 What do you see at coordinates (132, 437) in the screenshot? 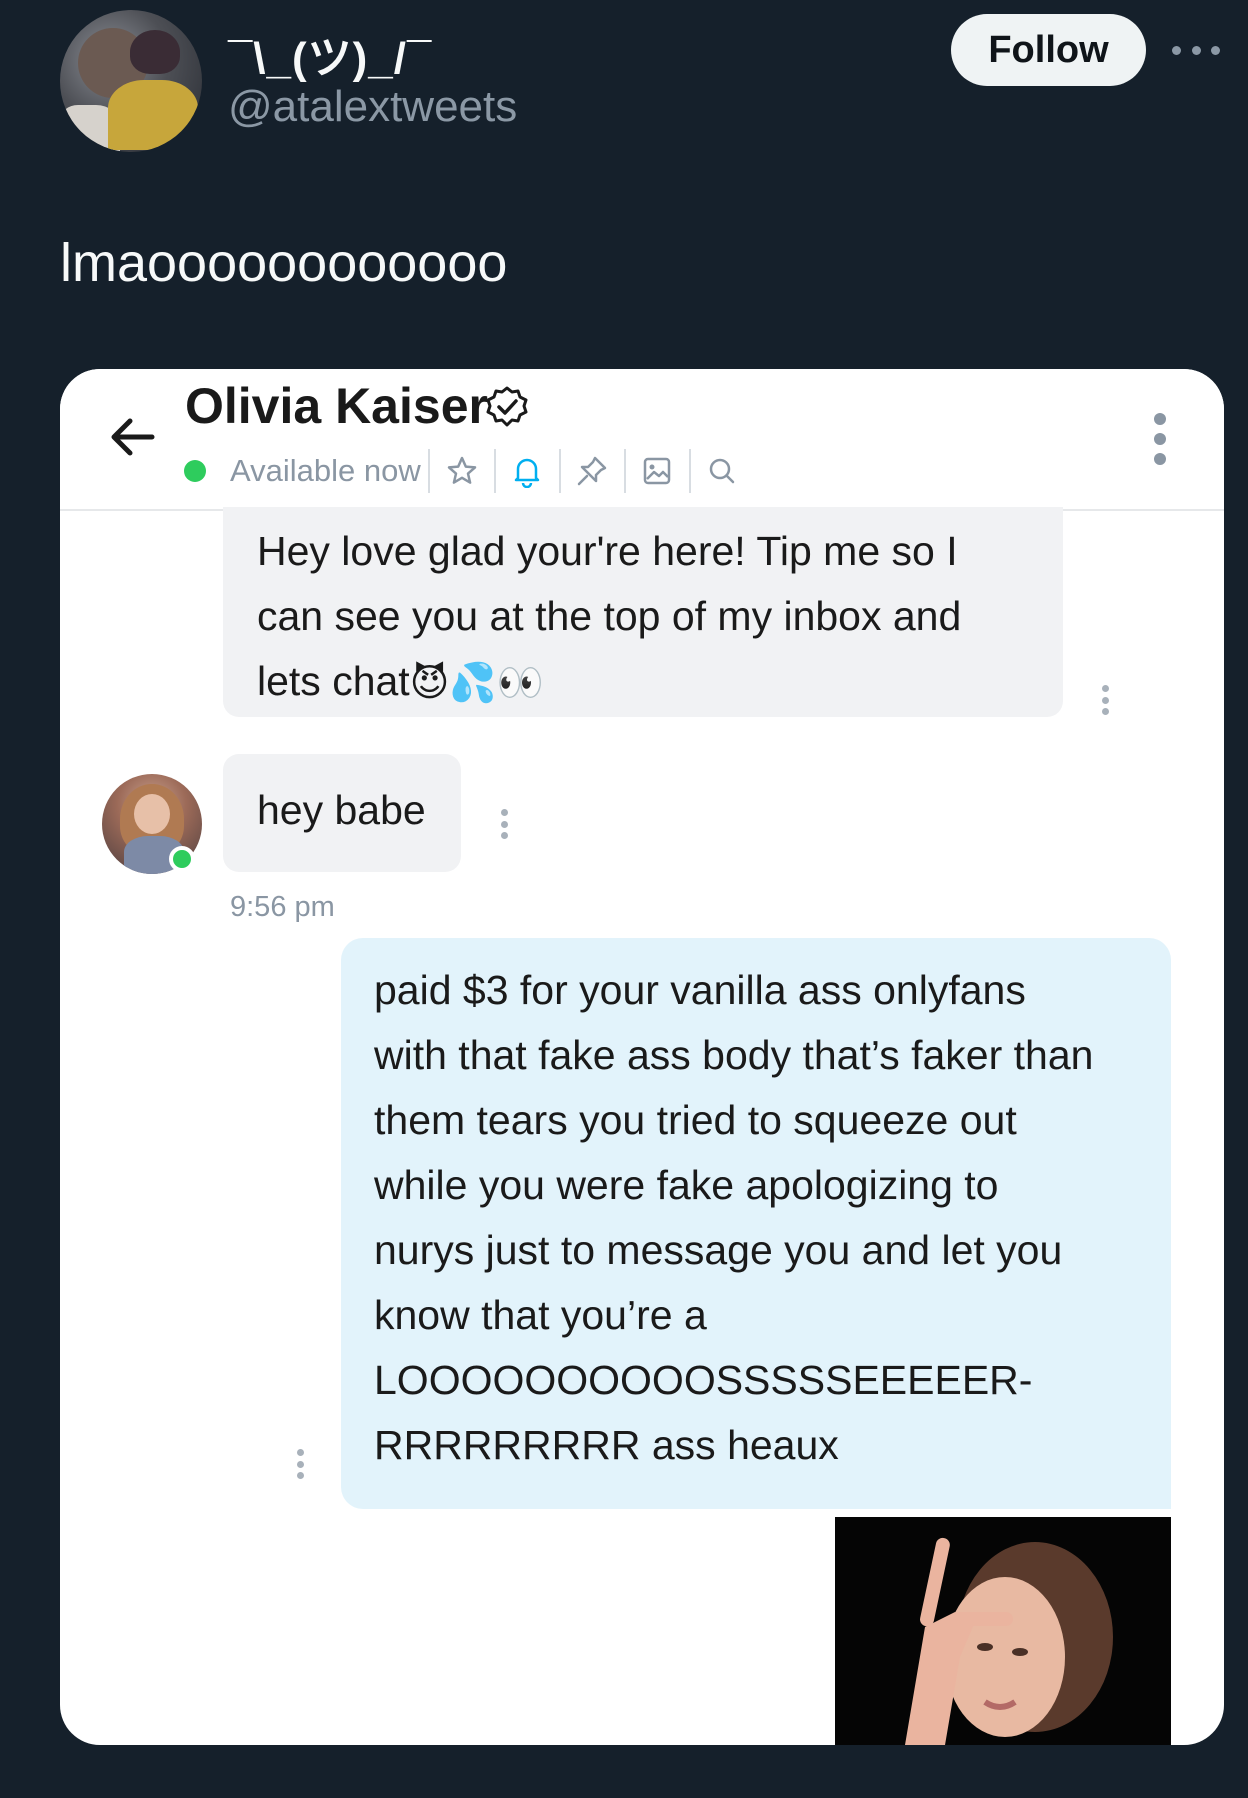
I see `back-arrow-icon` at bounding box center [132, 437].